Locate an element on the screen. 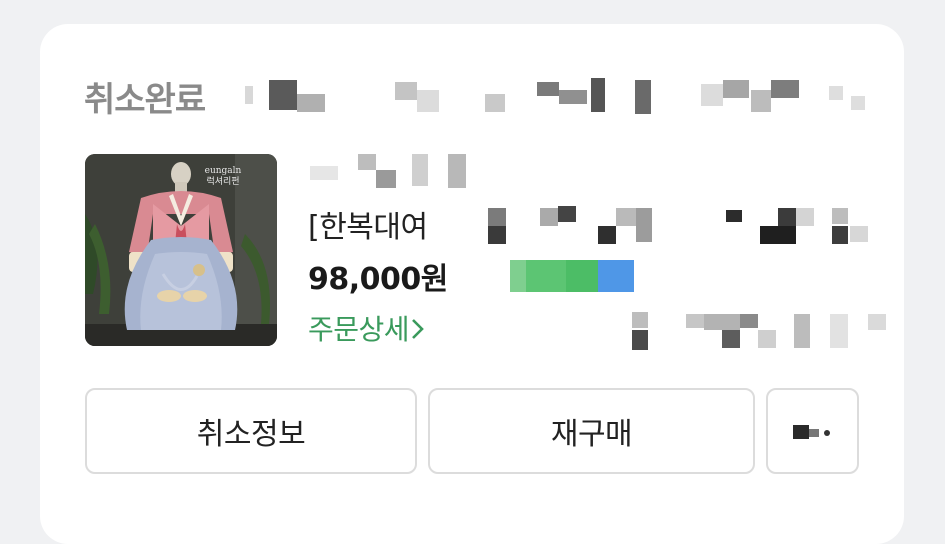  cancel-info-button: 취소정보 is located at coordinates (251, 431).